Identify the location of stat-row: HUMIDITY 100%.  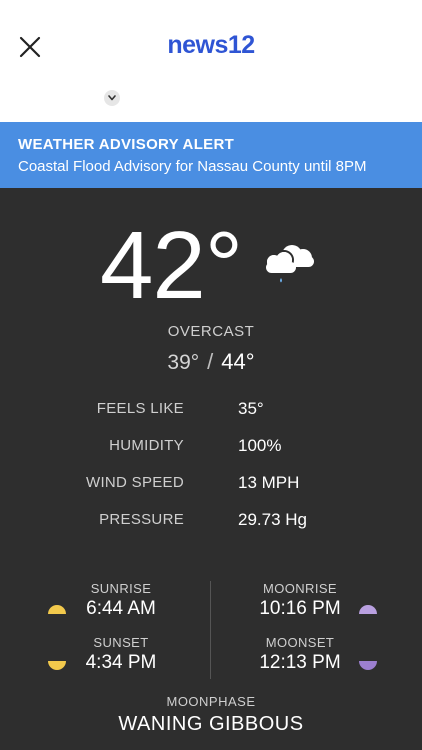
(211, 455).